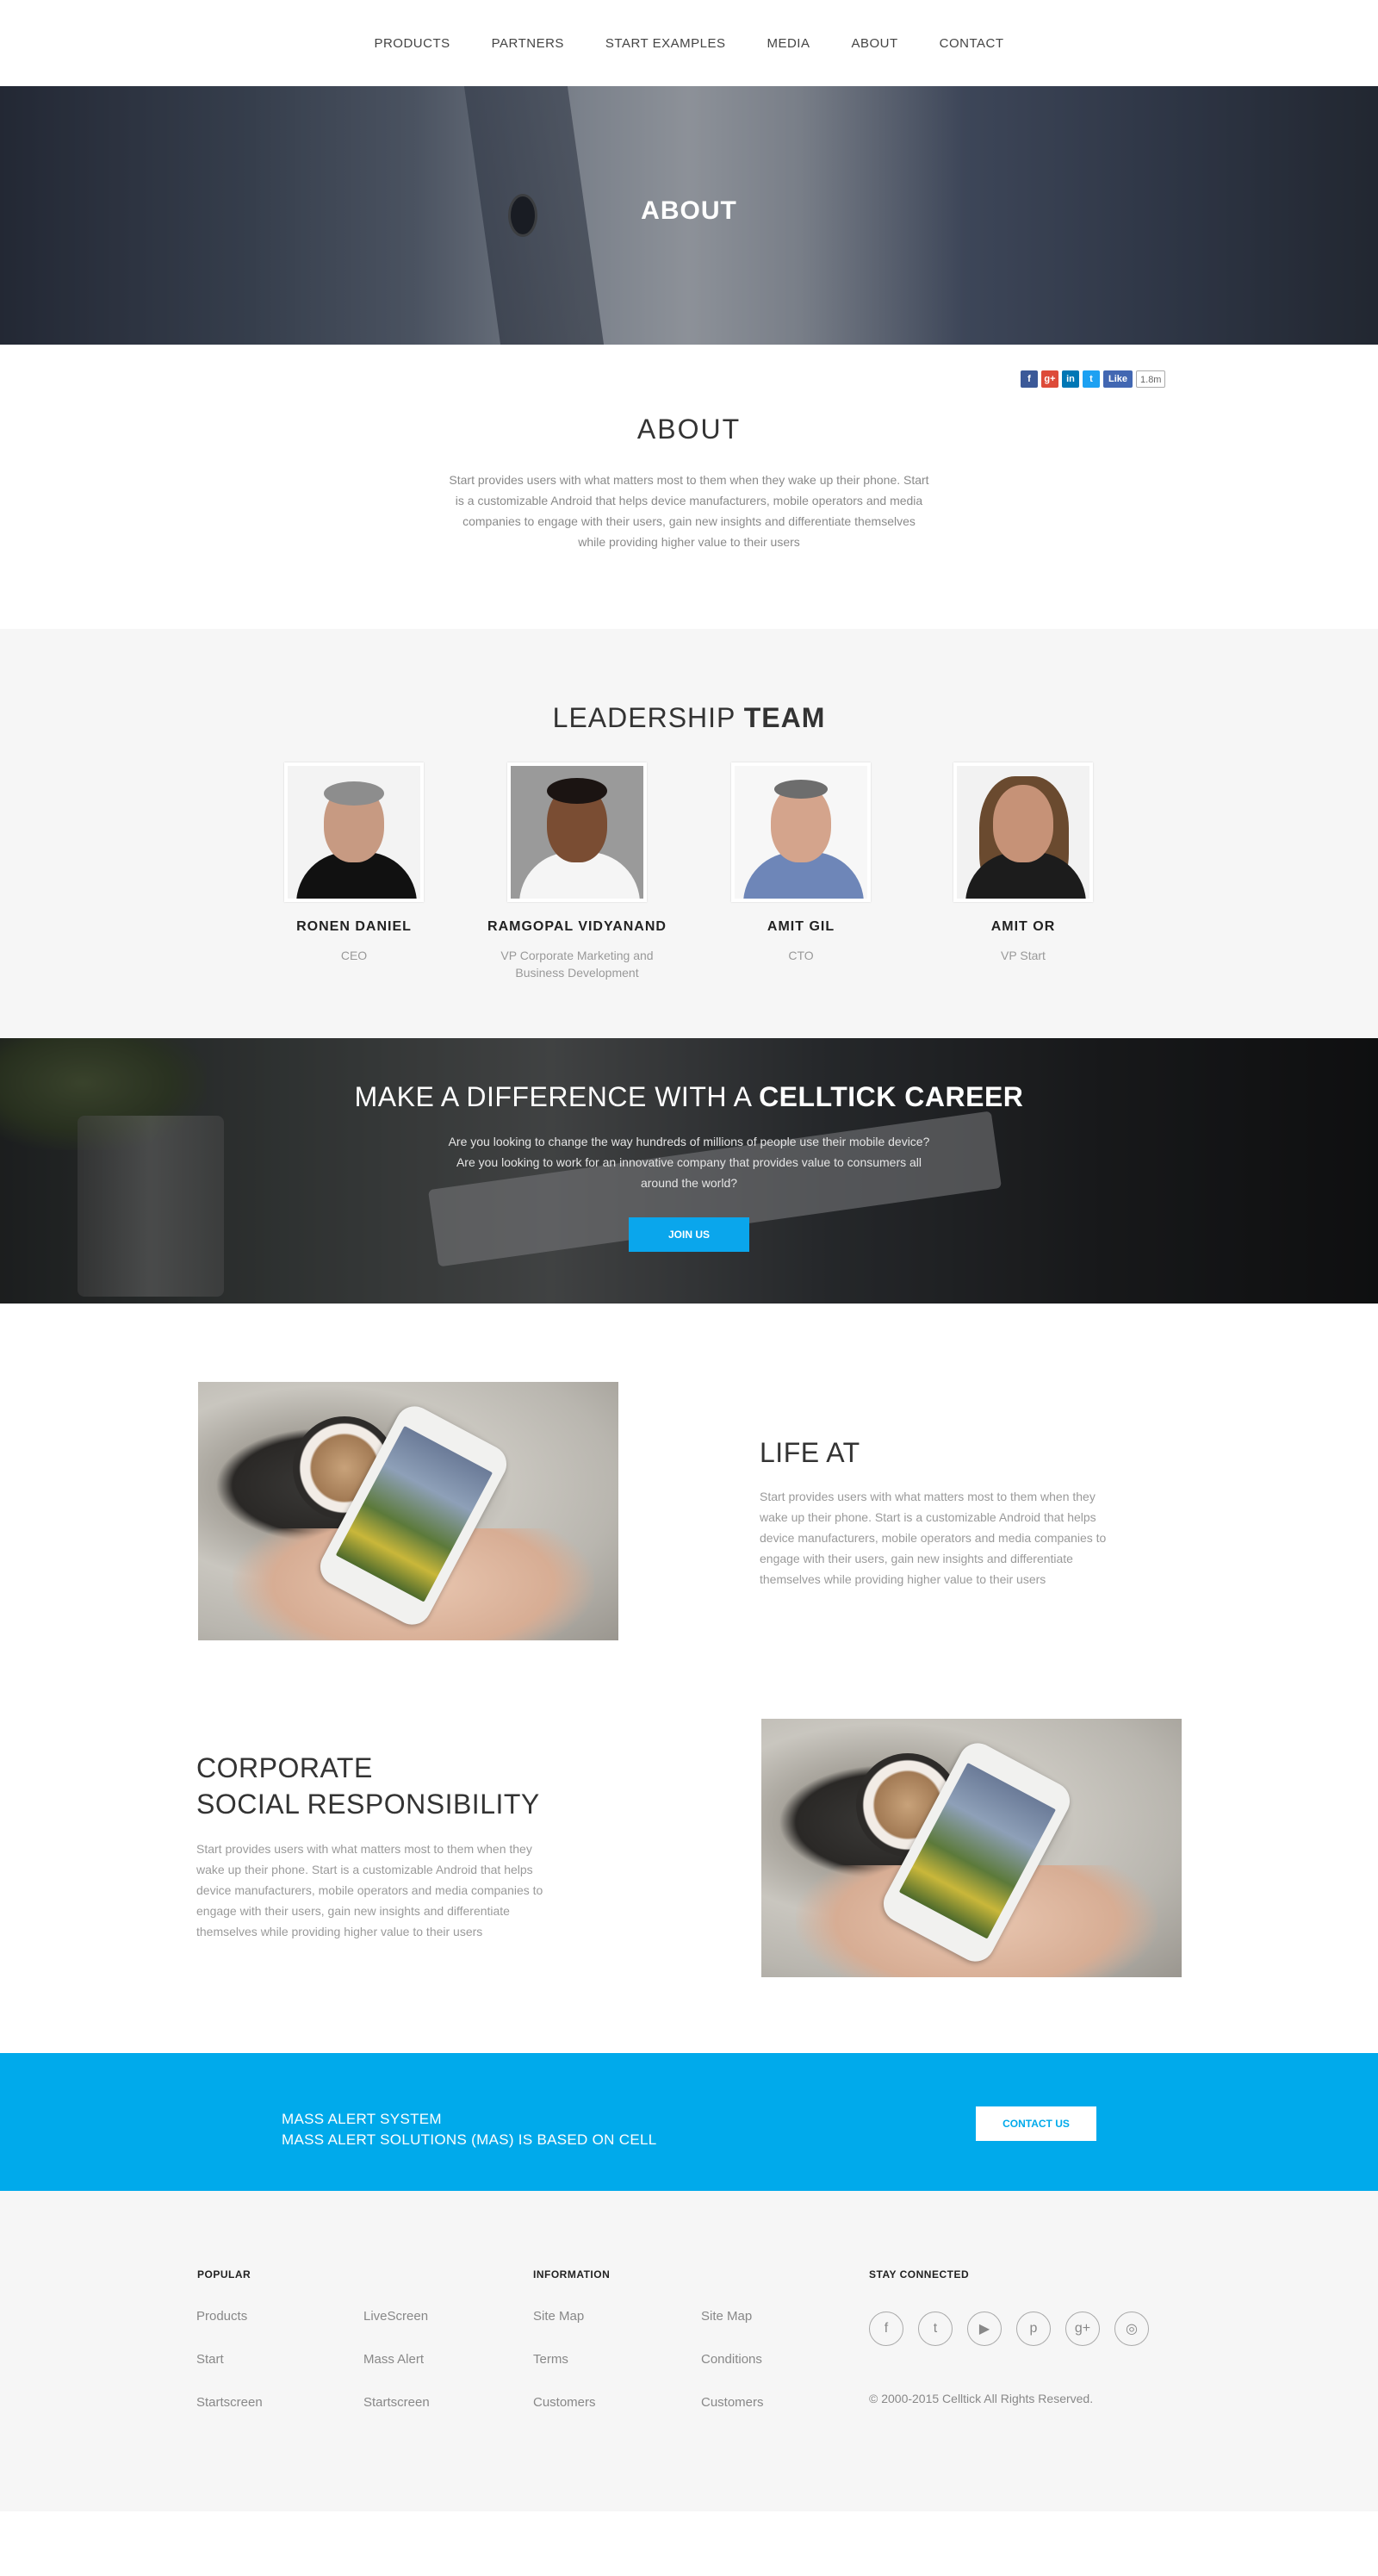 This screenshot has height=2576, width=1378. What do you see at coordinates (689, 430) in the screenshot?
I see `about-title: ABOUT` at bounding box center [689, 430].